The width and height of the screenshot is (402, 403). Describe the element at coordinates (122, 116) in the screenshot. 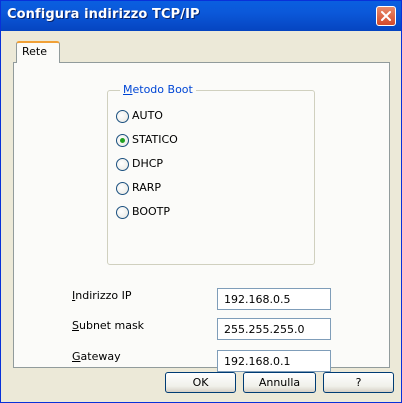

I see `radio-auto-circle` at that location.